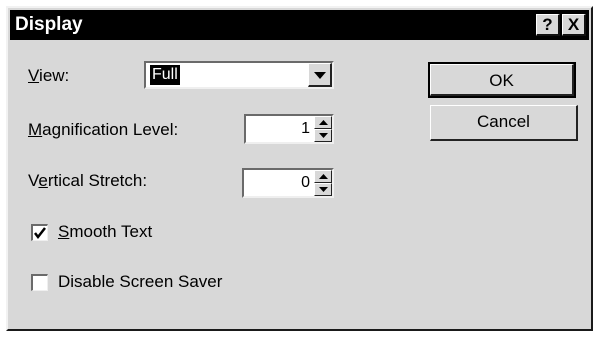  I want to click on magnification-label-accel: M, so click(35, 129).